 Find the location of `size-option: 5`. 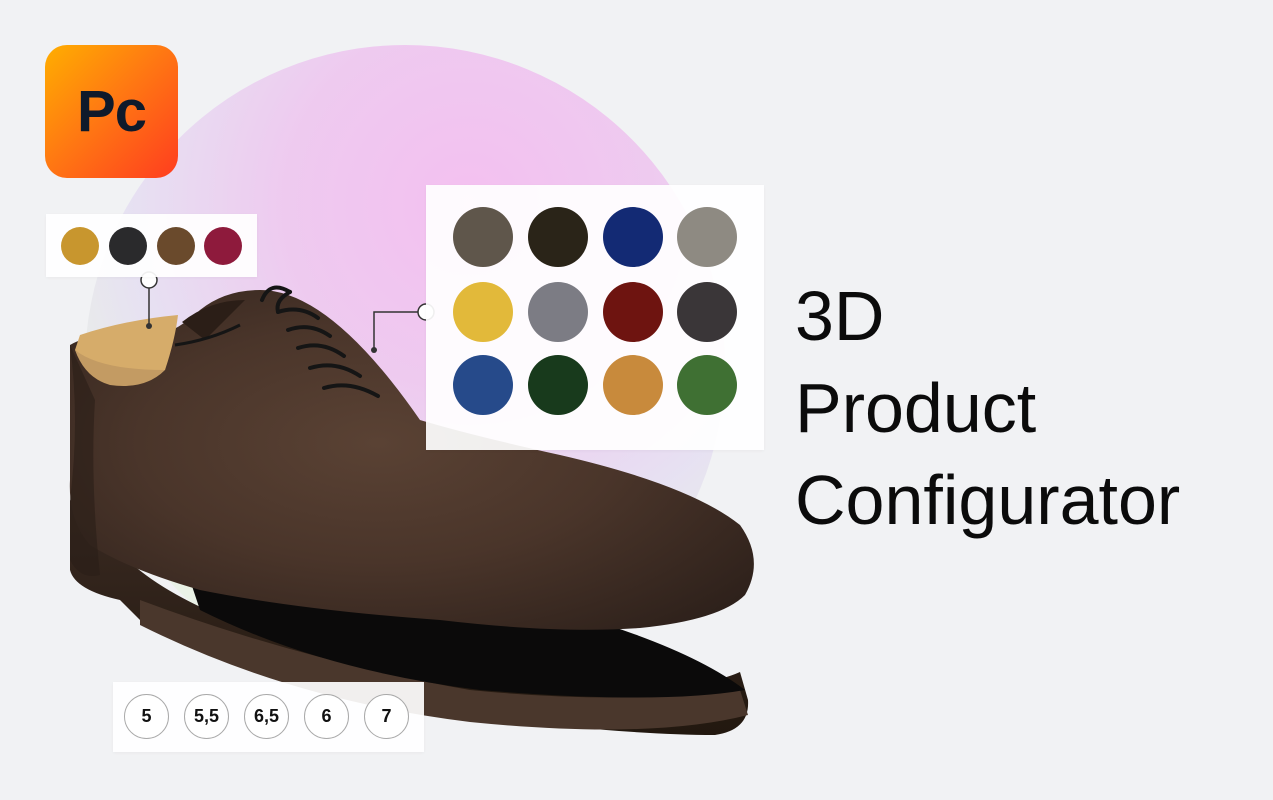

size-option: 5 is located at coordinates (146, 716).